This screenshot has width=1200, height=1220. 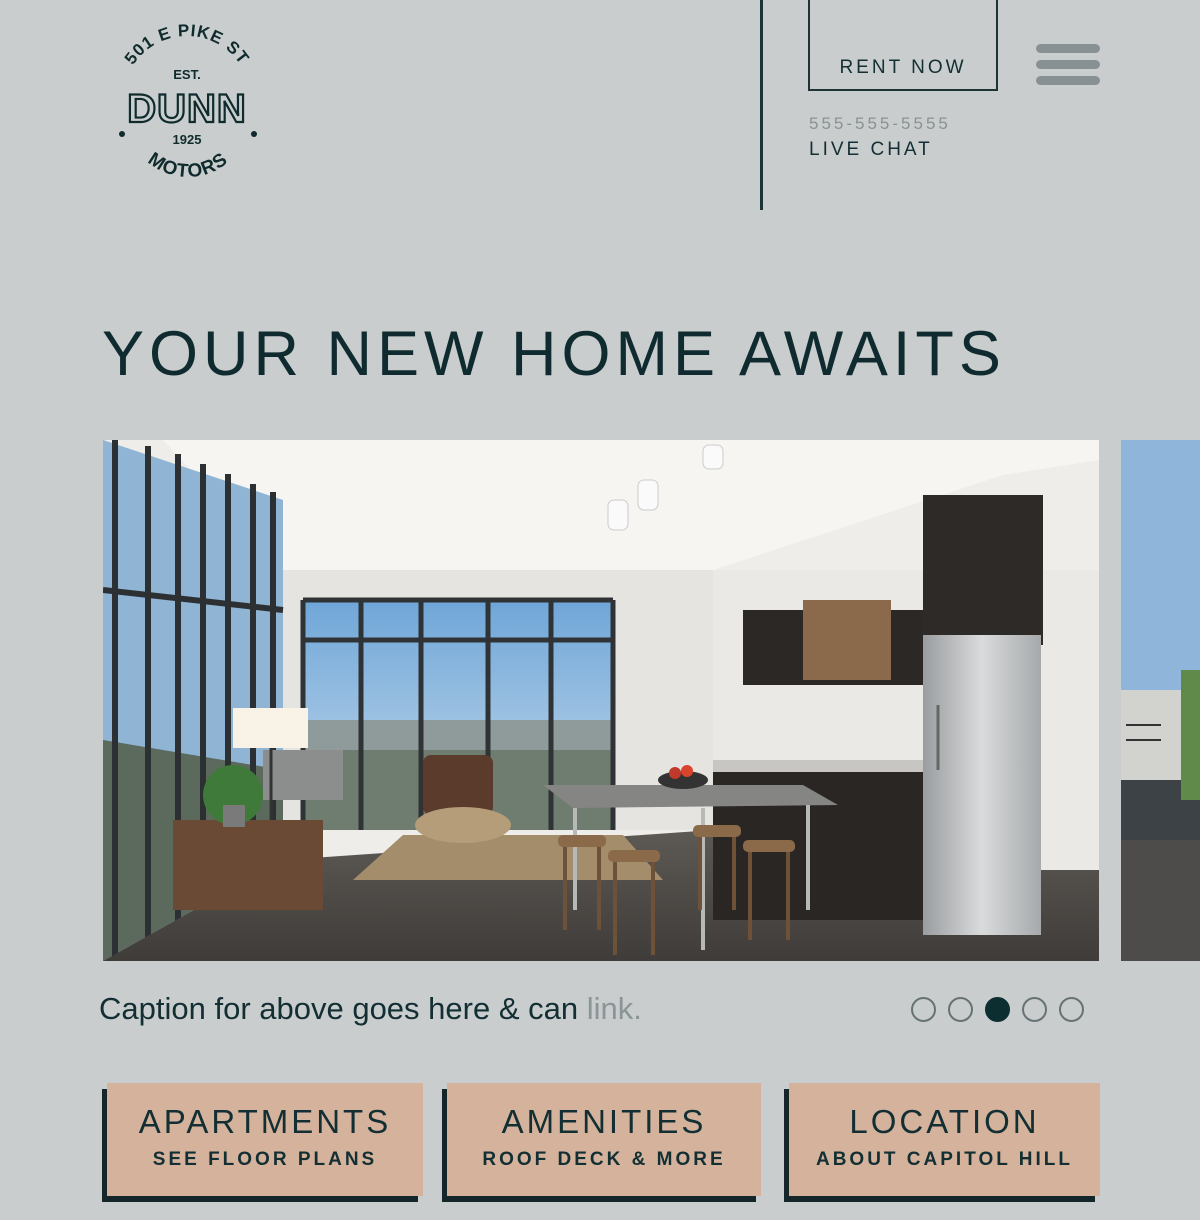 I want to click on caption-link: link., so click(x=614, y=1008).